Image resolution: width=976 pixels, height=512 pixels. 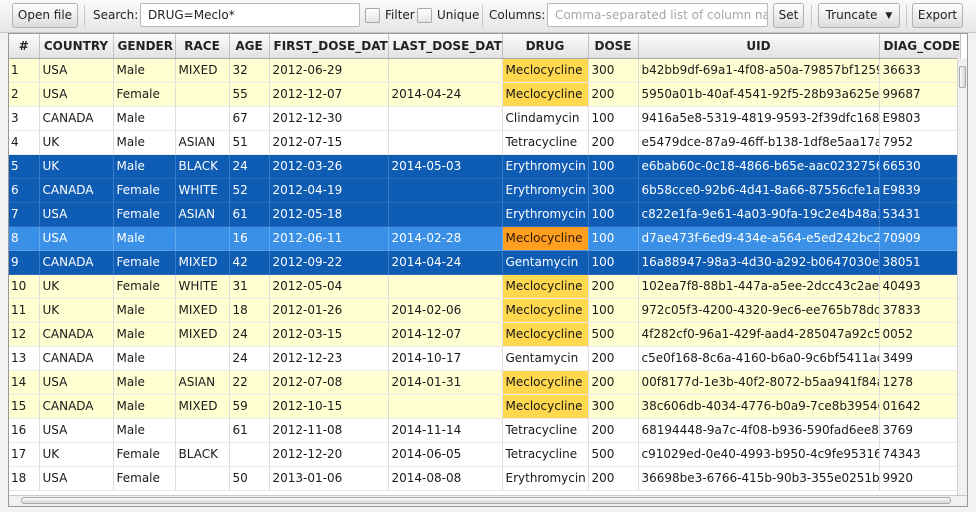 What do you see at coordinates (920, 310) in the screenshot?
I see `cell-diag-code: 37833` at bounding box center [920, 310].